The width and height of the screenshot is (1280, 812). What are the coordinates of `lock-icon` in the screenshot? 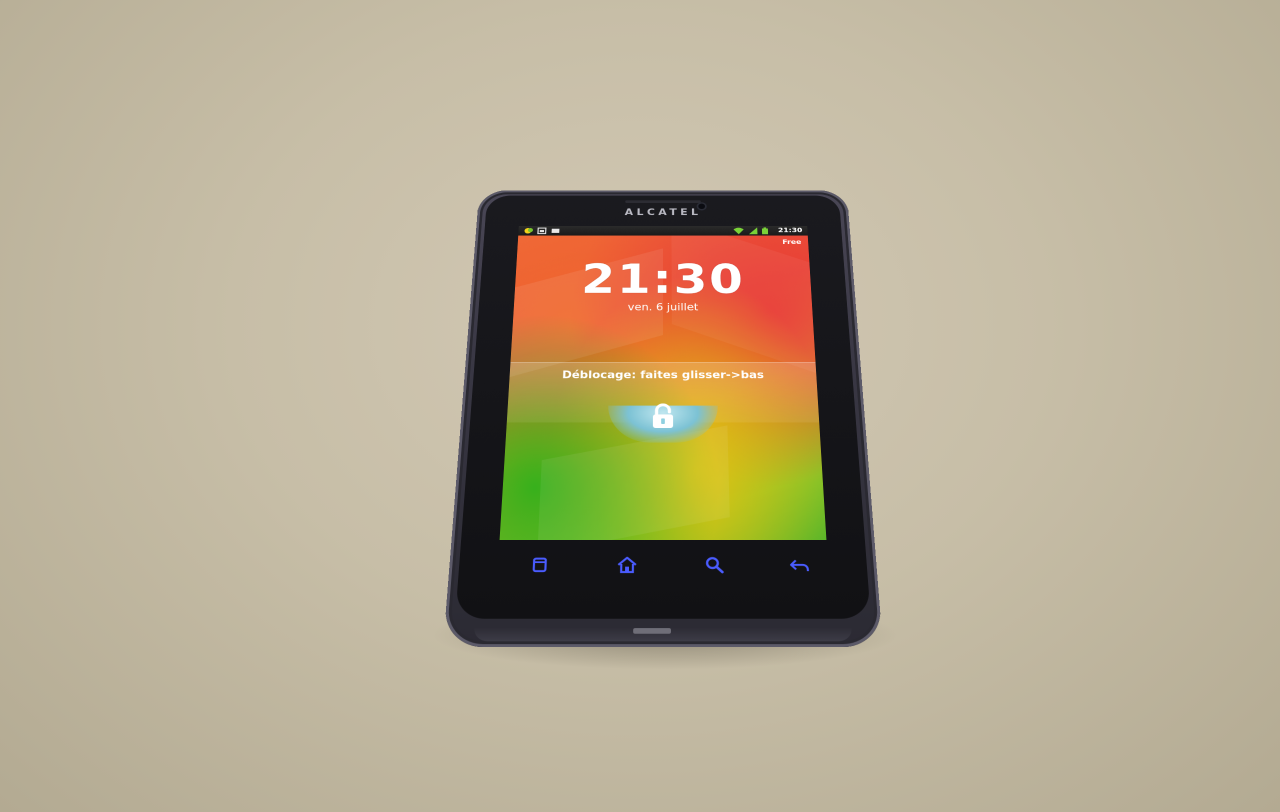 It's located at (663, 416).